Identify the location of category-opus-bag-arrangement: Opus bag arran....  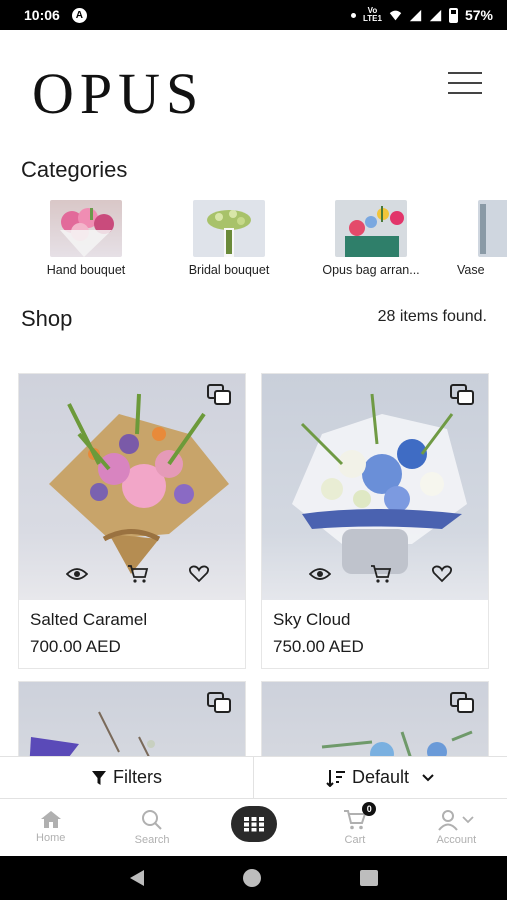
(371, 238).